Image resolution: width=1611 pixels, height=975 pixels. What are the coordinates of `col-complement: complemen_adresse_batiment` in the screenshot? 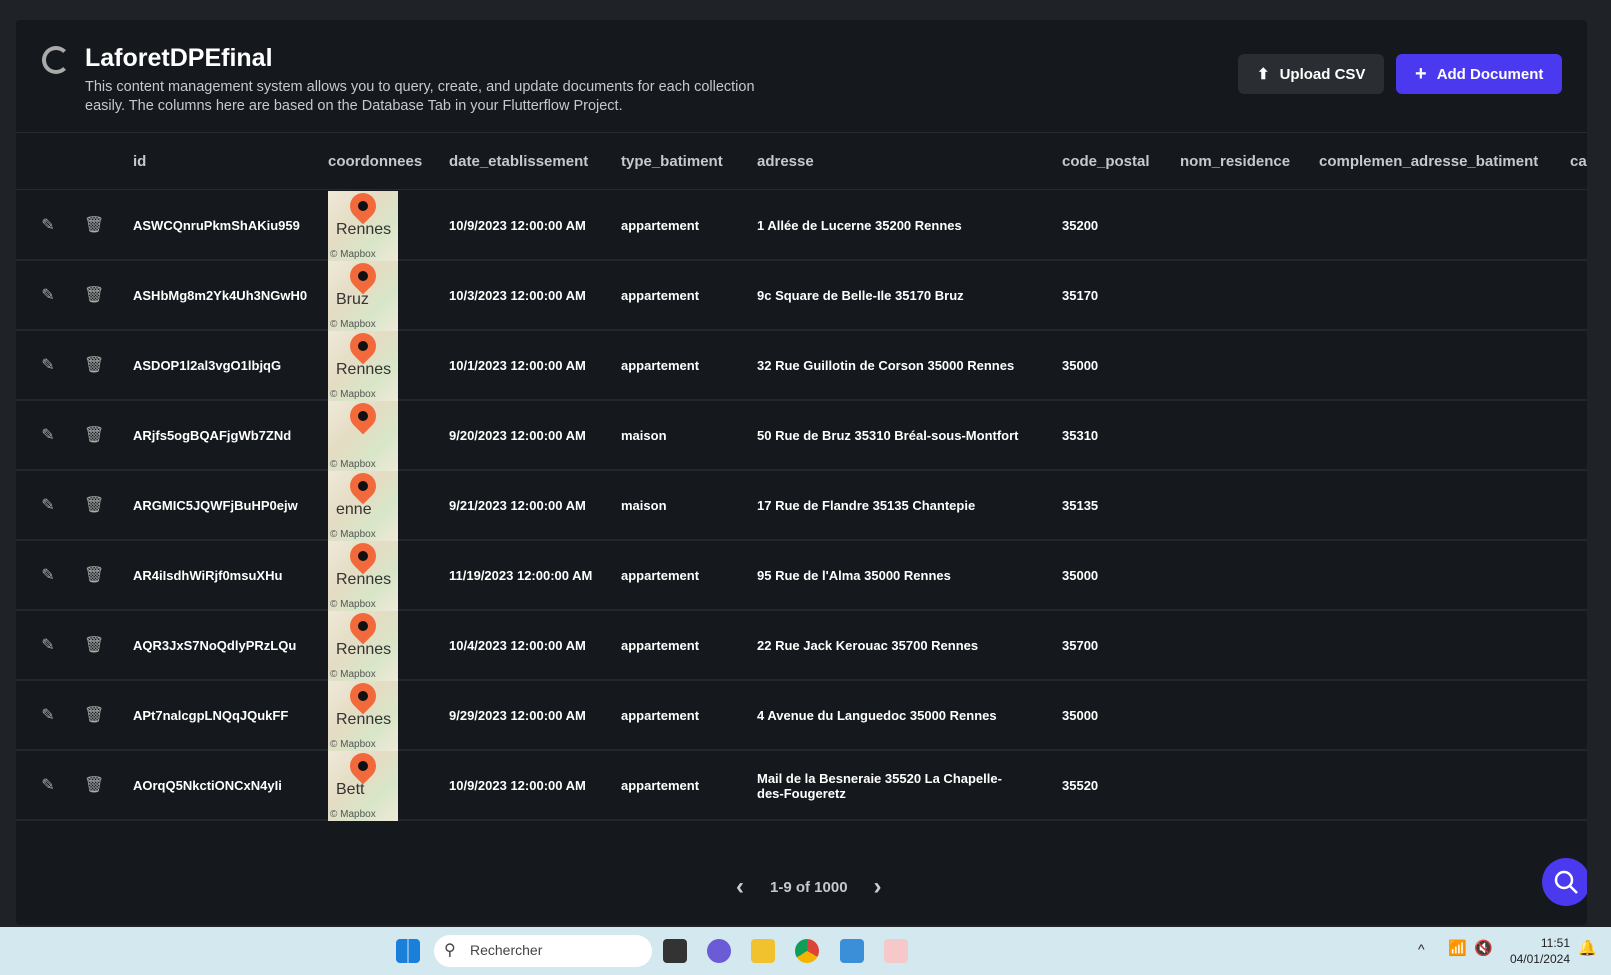 It's located at (1428, 161).